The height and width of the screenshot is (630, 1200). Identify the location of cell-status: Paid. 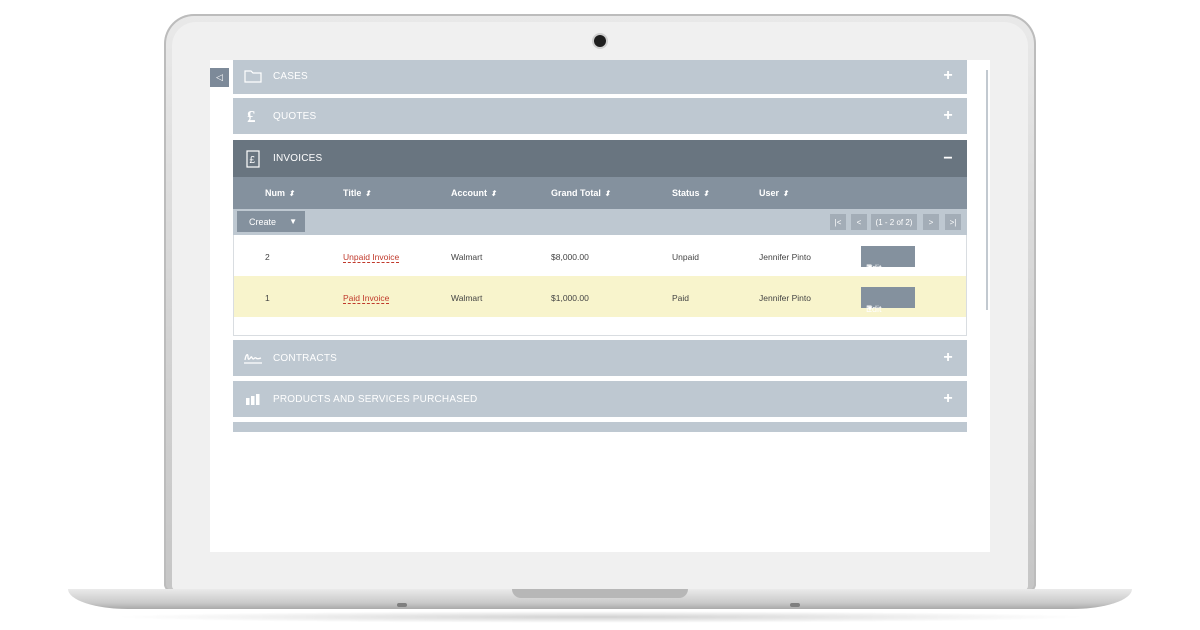
(681, 298).